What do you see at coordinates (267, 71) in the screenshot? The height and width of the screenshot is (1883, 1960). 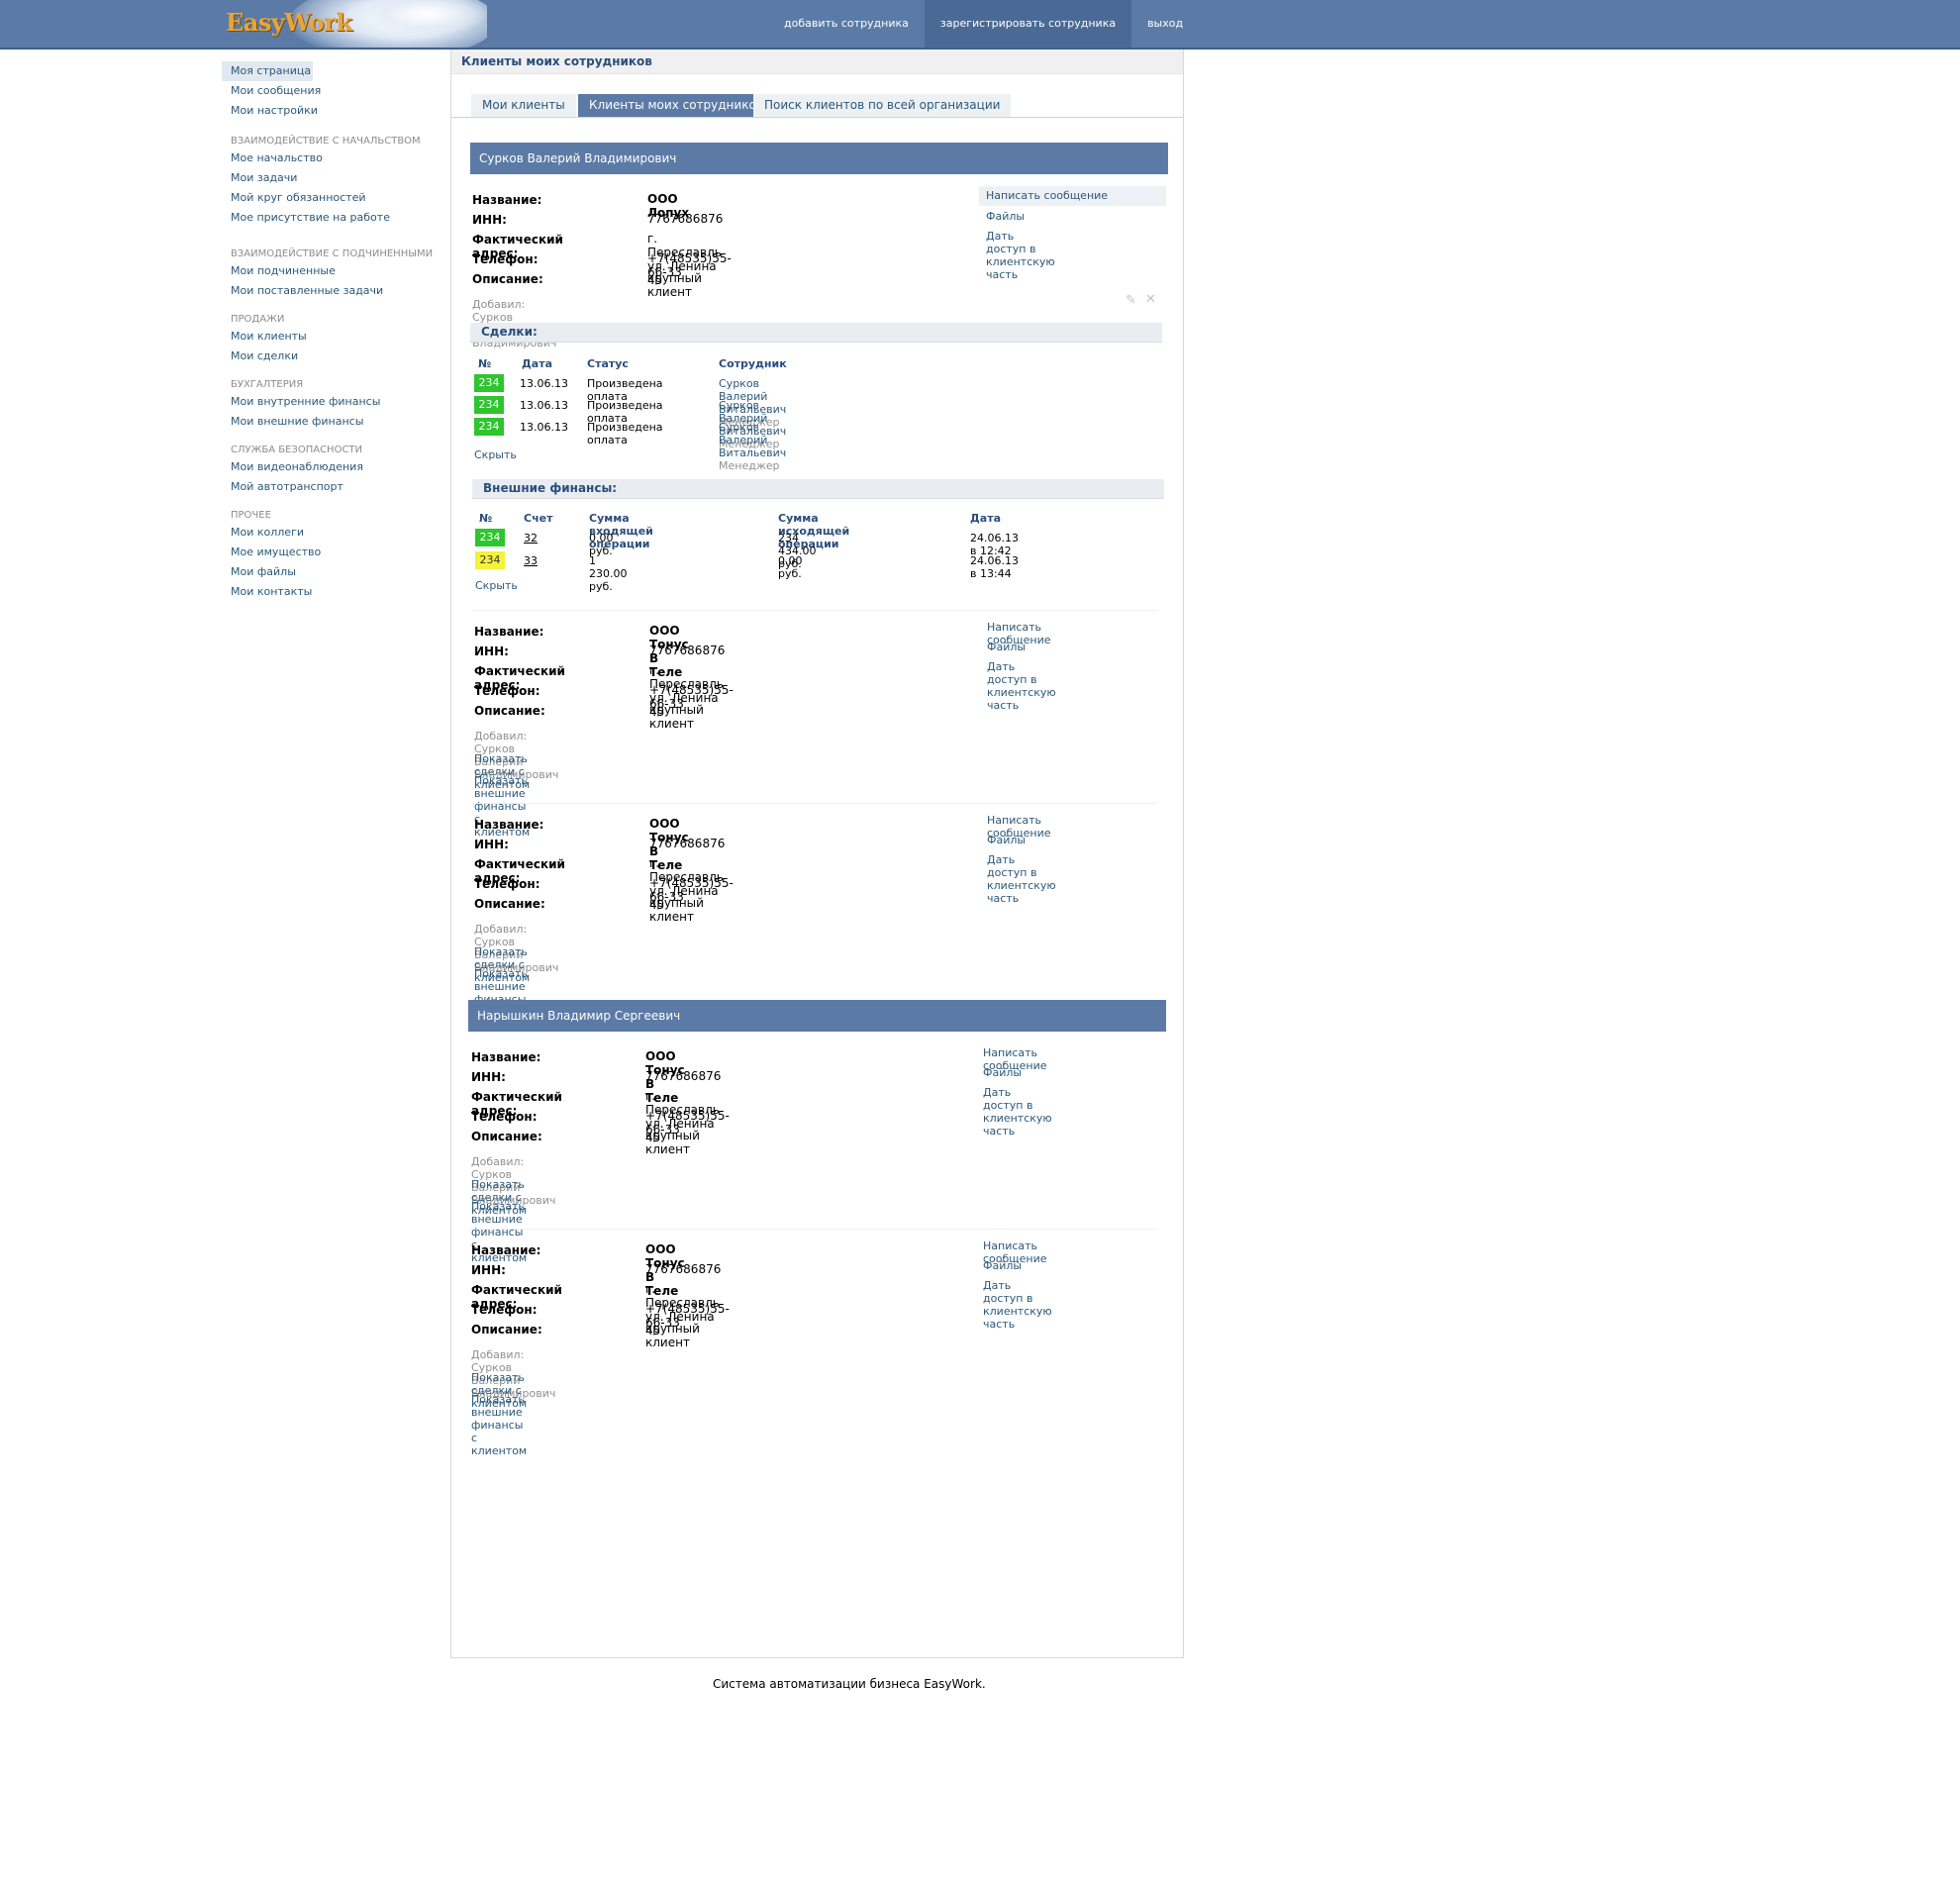 I see `sidebar-item-my-page: Моя страница` at bounding box center [267, 71].